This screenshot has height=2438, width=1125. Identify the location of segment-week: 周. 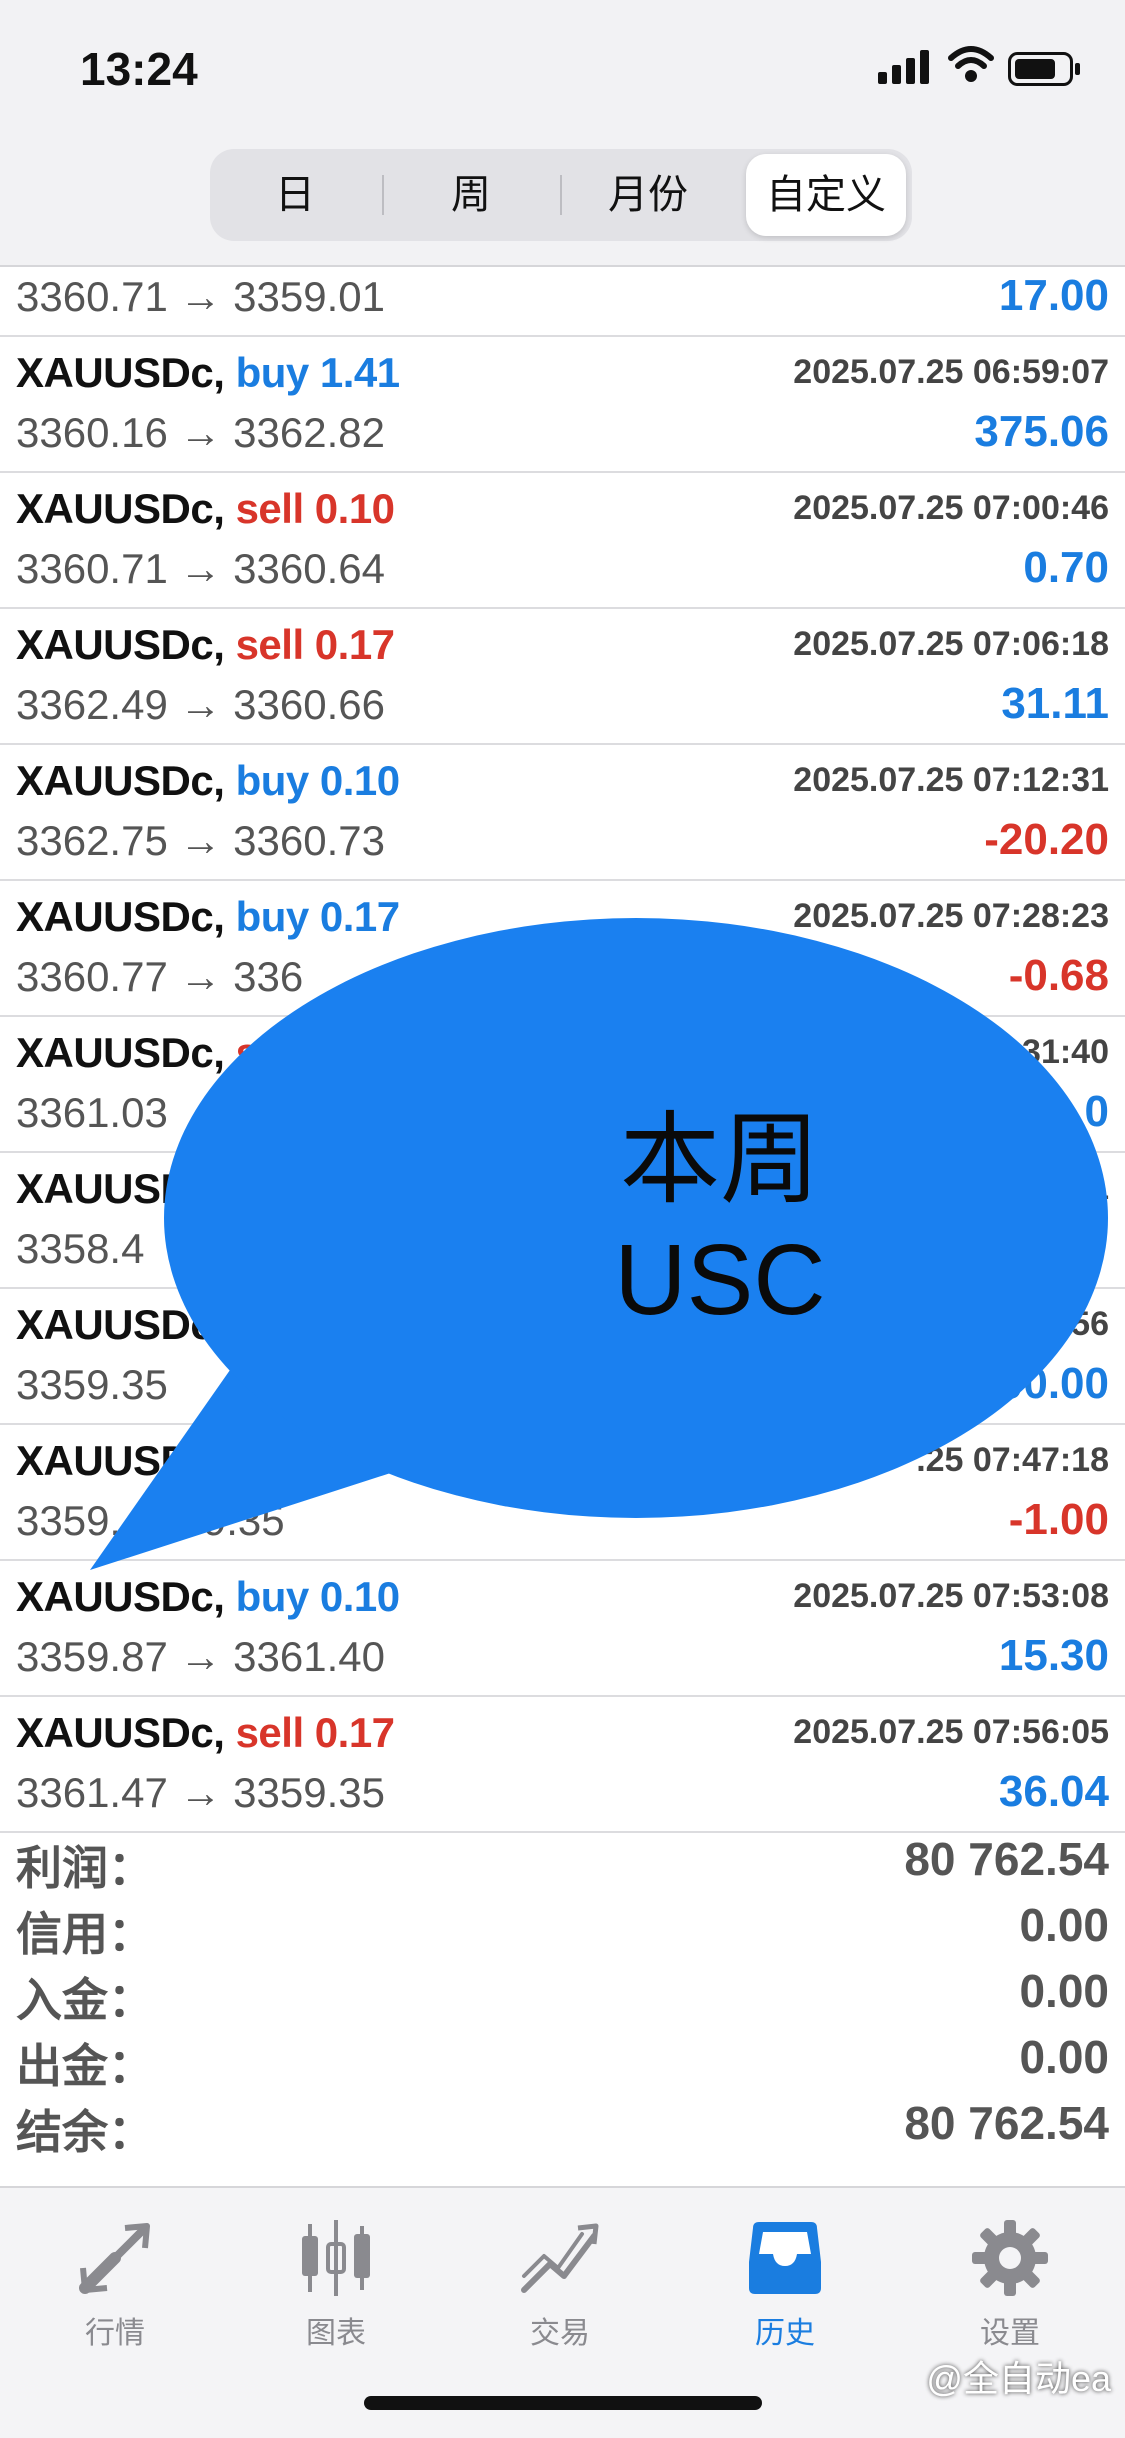
(471, 195).